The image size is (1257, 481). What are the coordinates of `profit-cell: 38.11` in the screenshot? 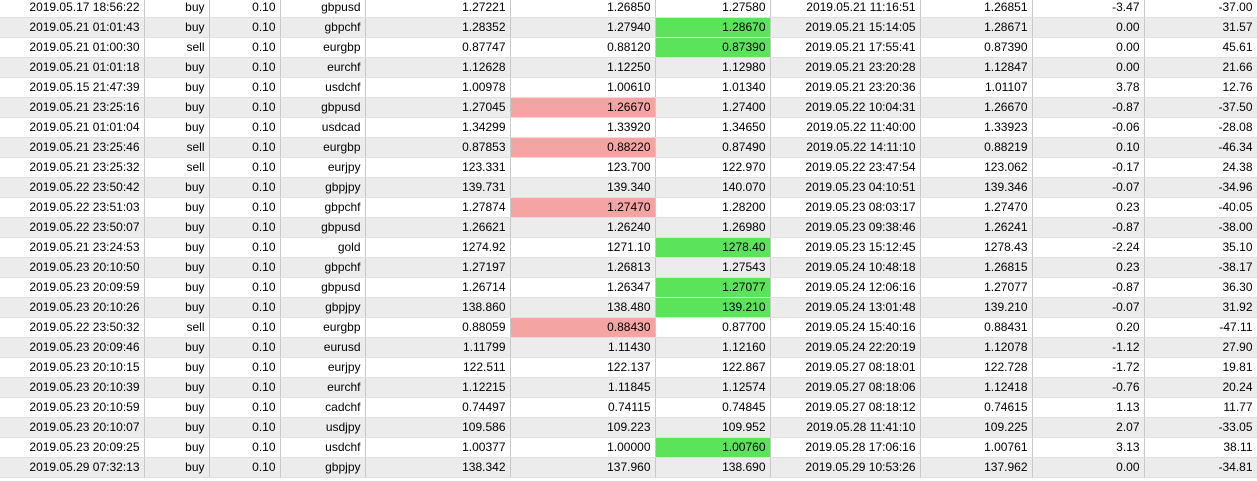 It's located at (1200, 447).